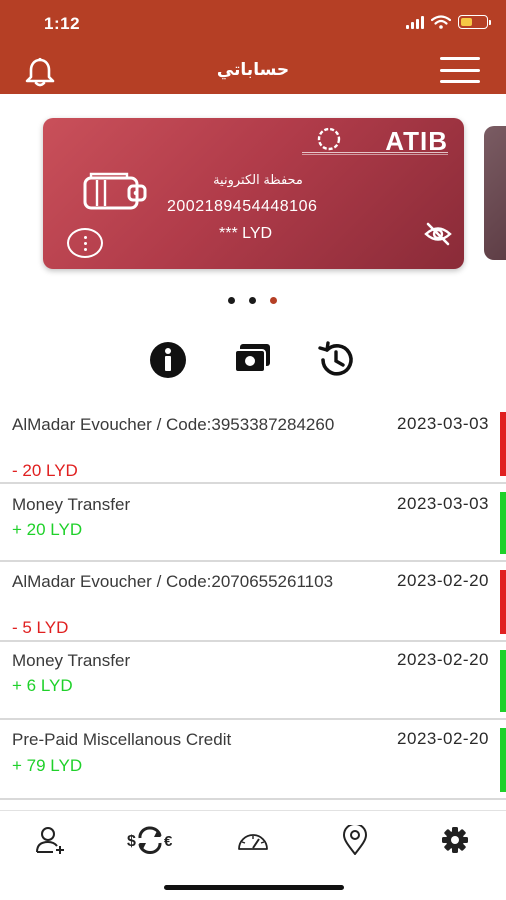  What do you see at coordinates (173, 424) in the screenshot?
I see `transaction-description: AlMadar Evoucher / Code:3953387284260` at bounding box center [173, 424].